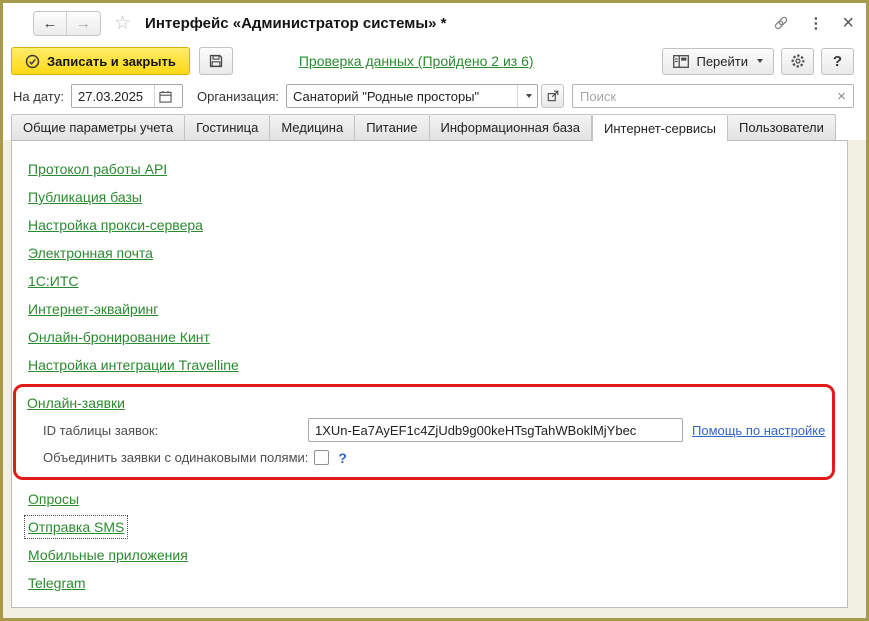  What do you see at coordinates (90, 253) in the screenshot?
I see `link-email: Электронная почта` at bounding box center [90, 253].